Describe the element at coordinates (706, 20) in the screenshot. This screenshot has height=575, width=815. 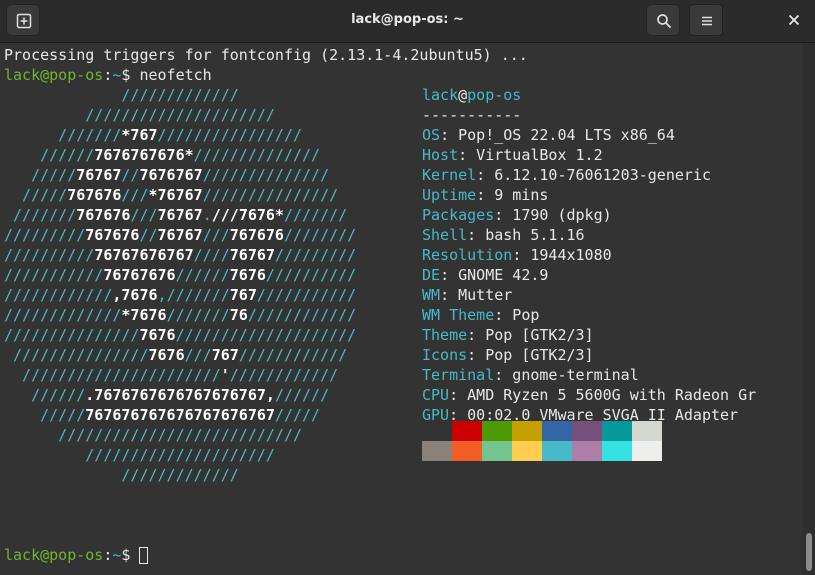
I see `menu-button` at that location.